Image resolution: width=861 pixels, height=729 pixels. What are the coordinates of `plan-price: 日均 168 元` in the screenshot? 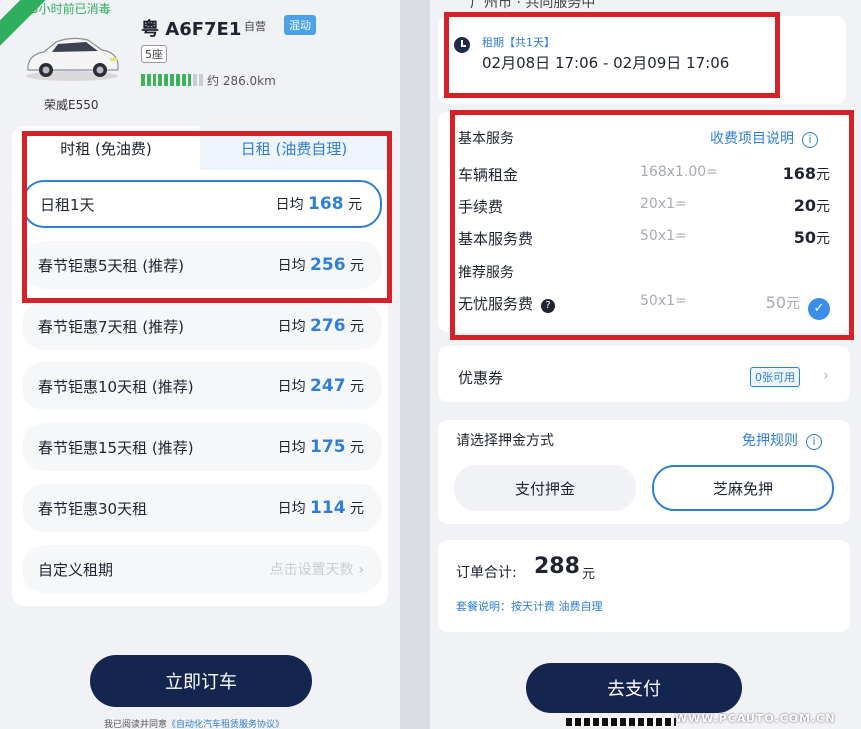 It's located at (318, 204).